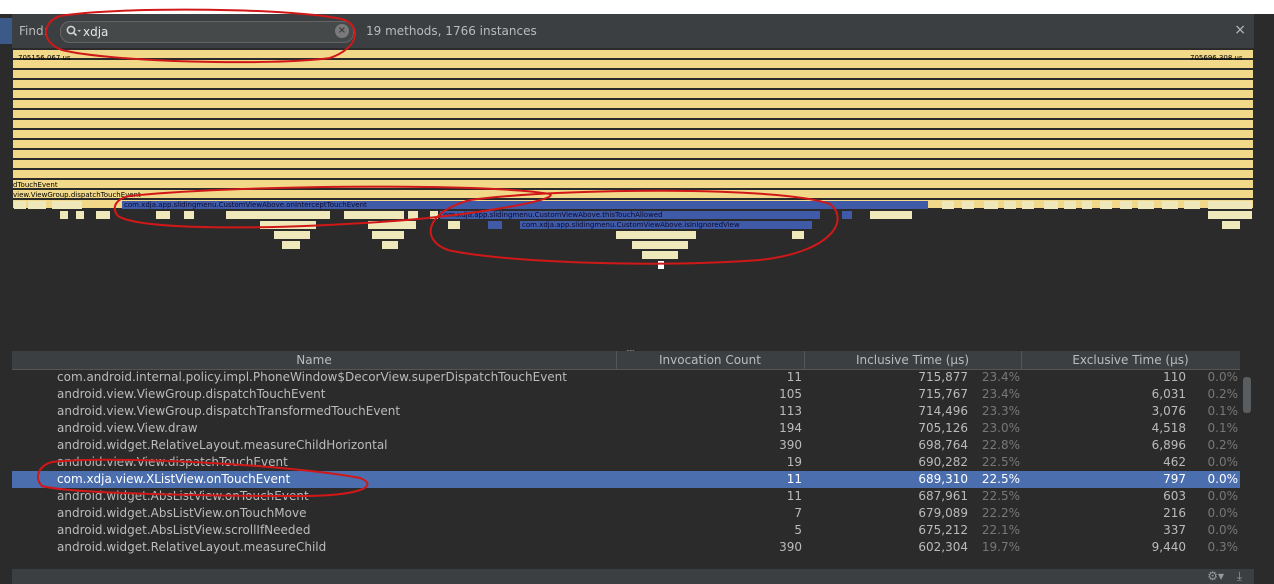  What do you see at coordinates (1223, 428) in the screenshot?
I see `exclusive-percent: 0.1%` at bounding box center [1223, 428].